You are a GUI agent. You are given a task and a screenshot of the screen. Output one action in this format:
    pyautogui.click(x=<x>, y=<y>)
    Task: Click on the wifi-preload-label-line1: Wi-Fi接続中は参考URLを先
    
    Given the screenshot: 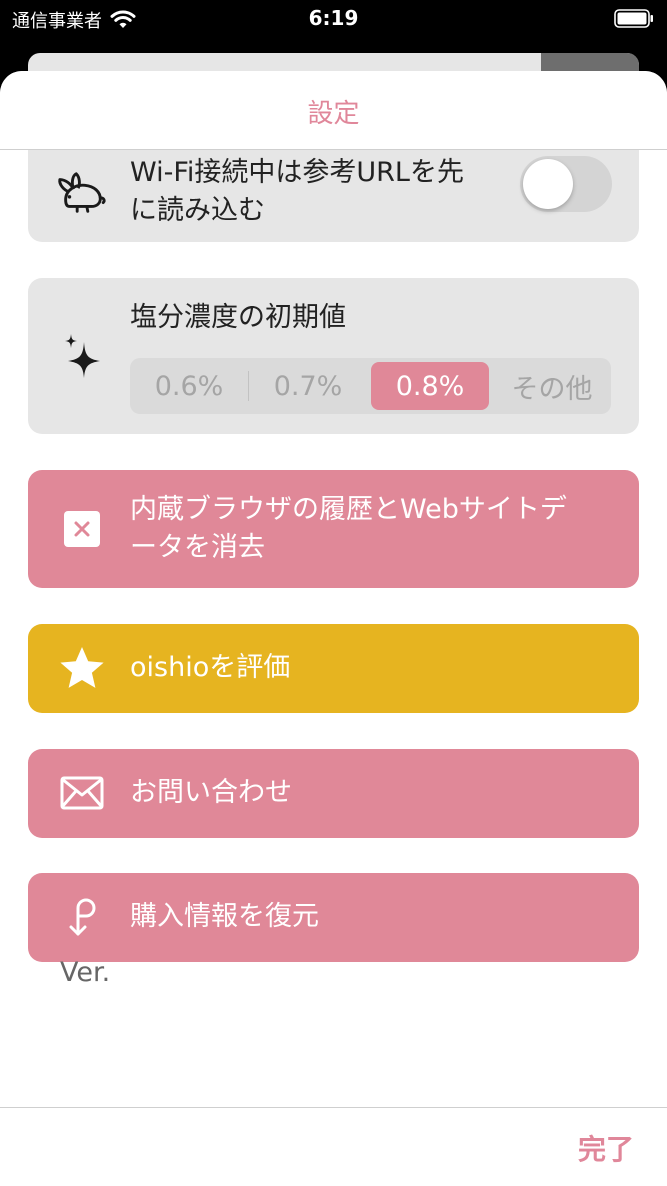 What is the action you would take?
    pyautogui.click(x=297, y=172)
    